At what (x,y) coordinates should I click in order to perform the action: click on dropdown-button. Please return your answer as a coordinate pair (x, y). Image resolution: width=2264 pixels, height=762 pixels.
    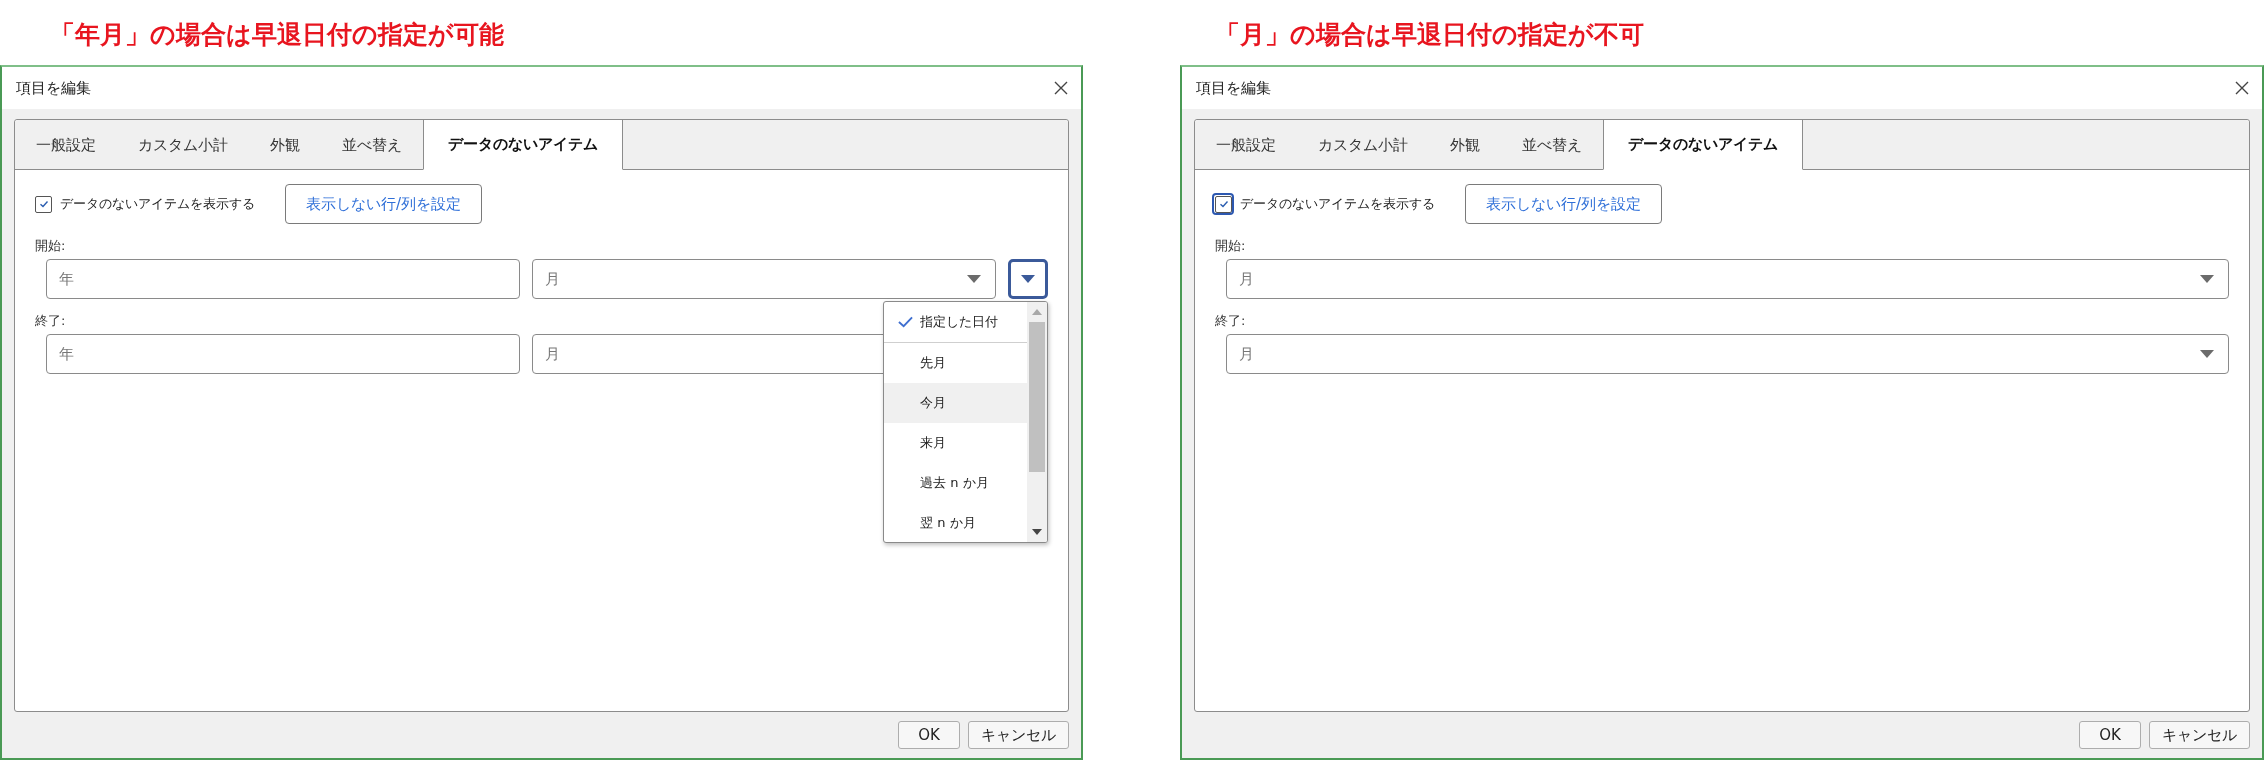
    Looking at the image, I should click on (1028, 279).